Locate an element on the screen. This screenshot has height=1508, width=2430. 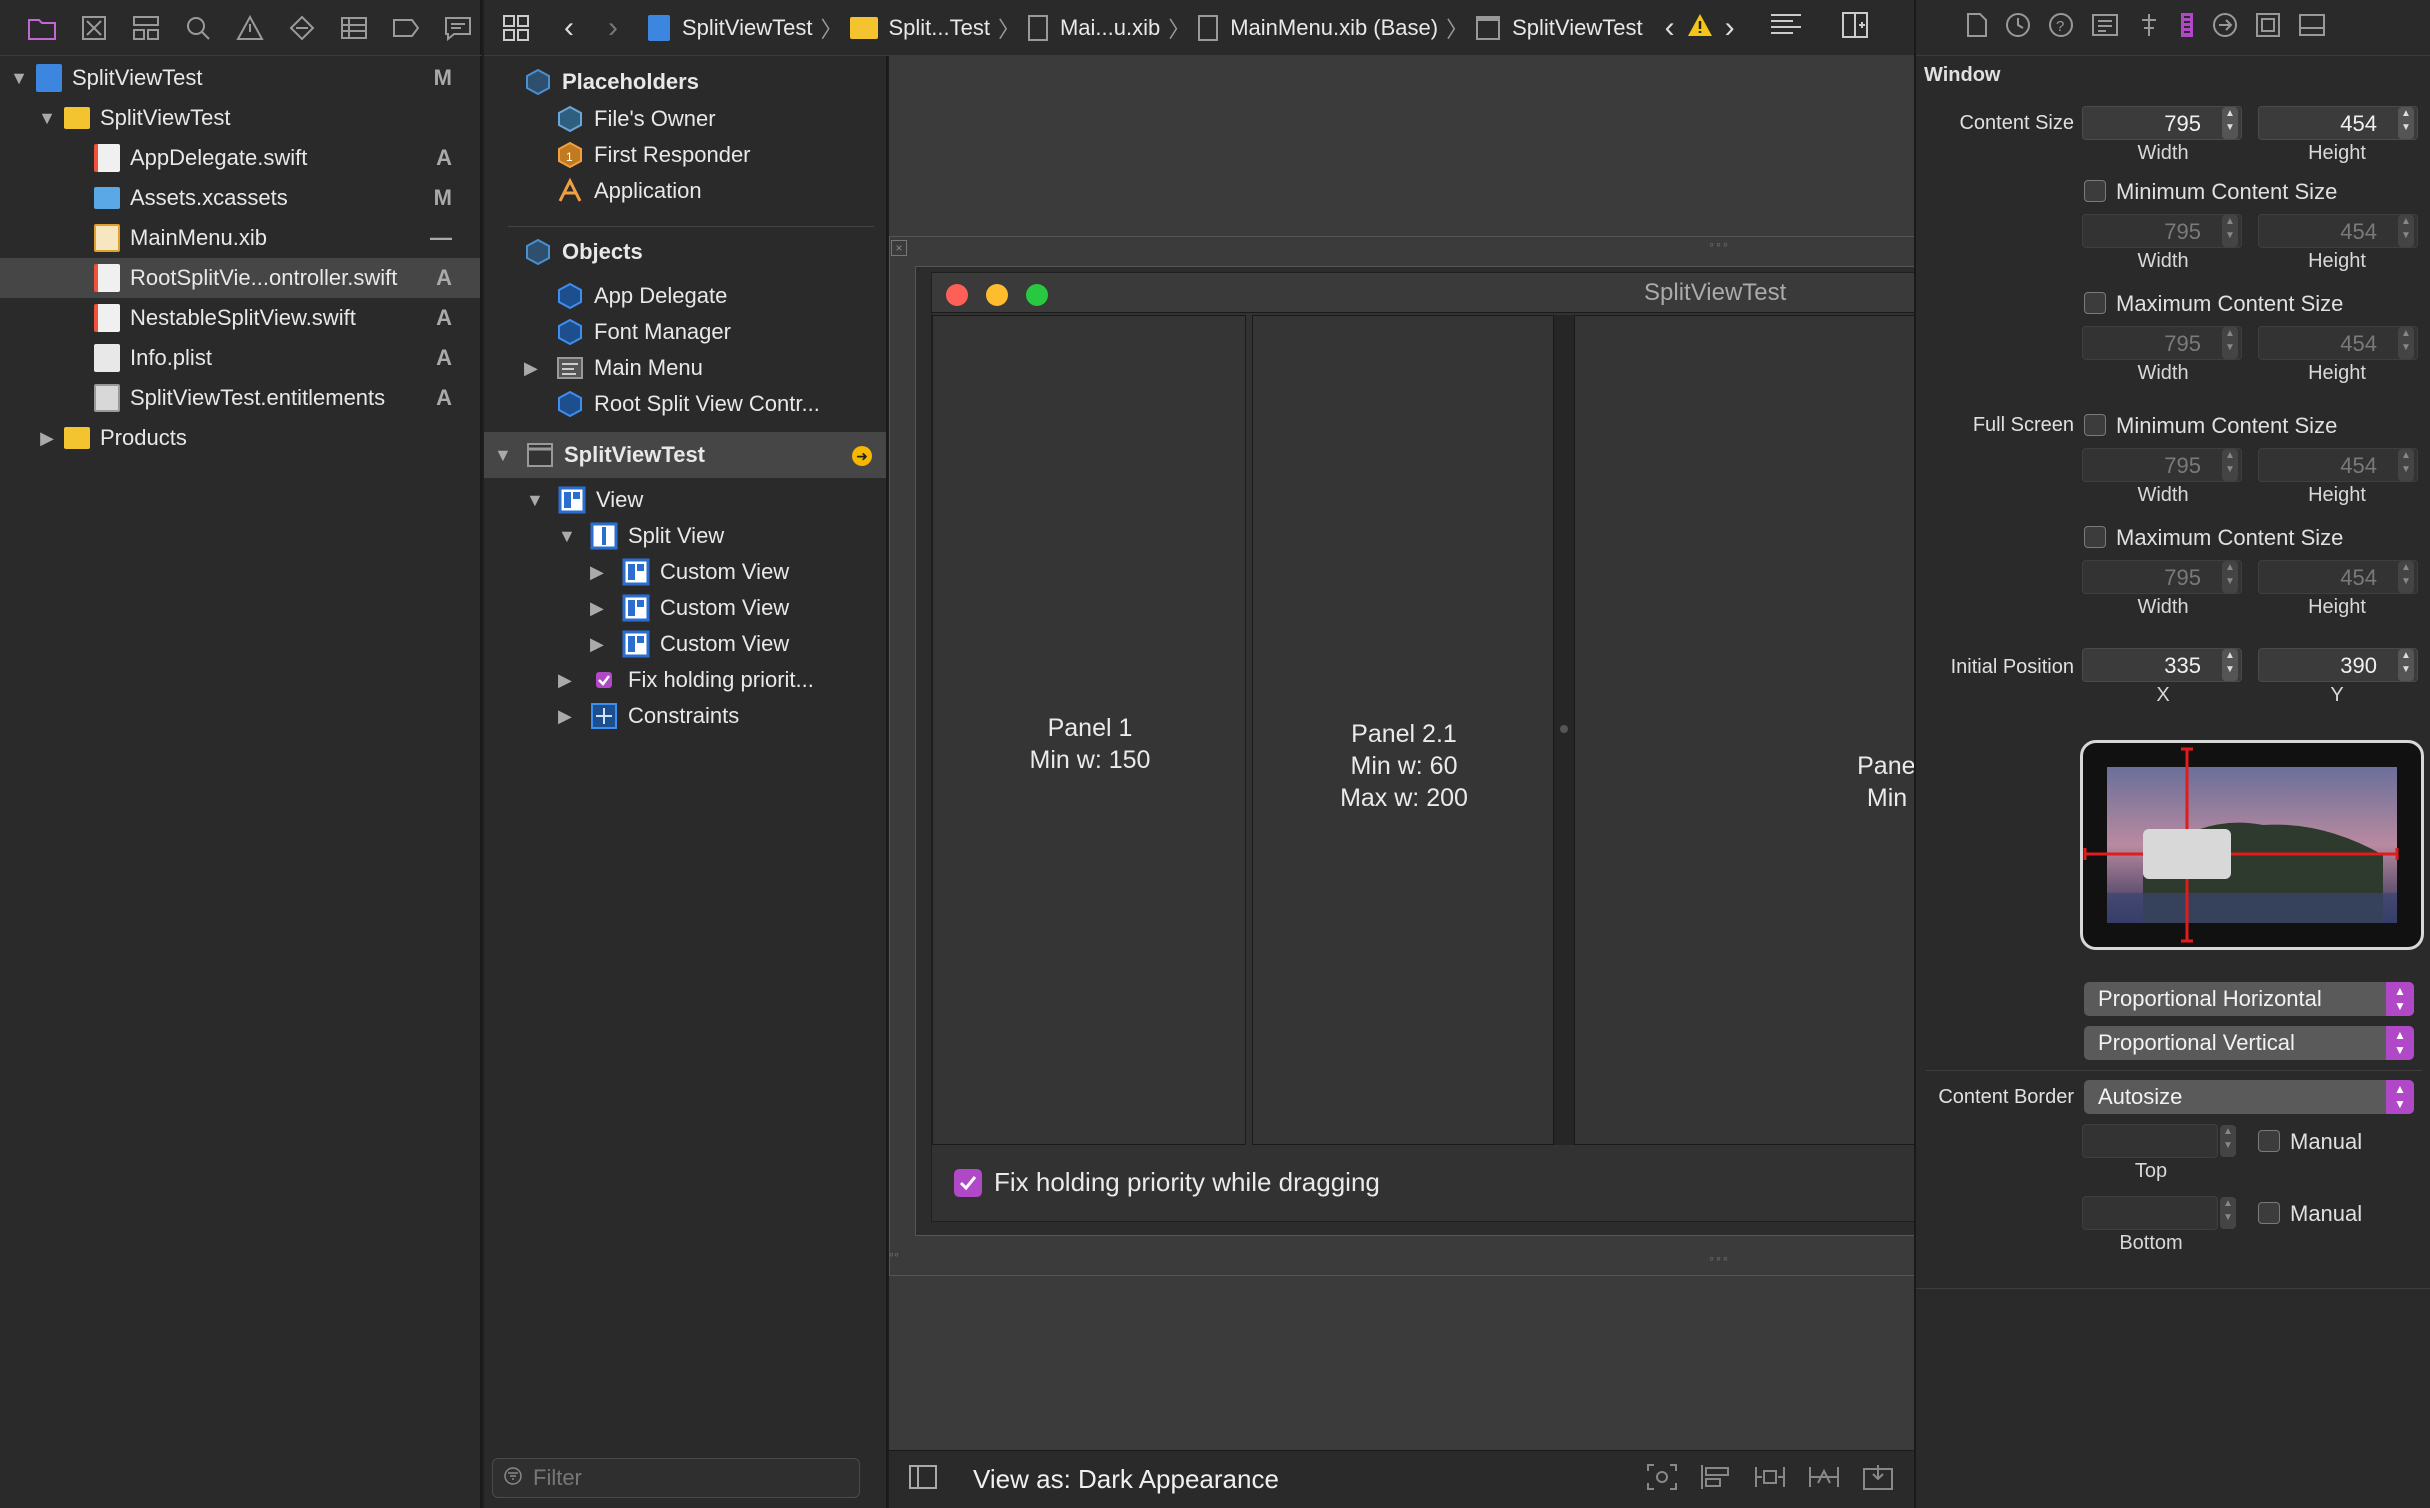
fix-holding-checkbox: Fix holding priority while dragging is located at coordinates (1167, 1182).